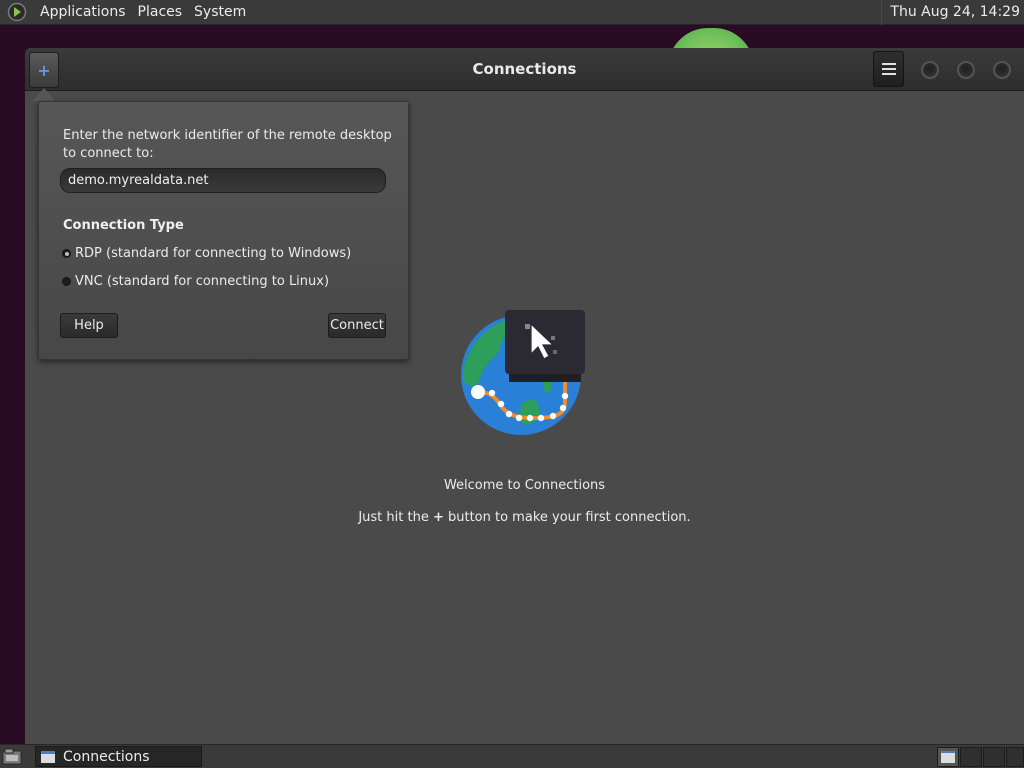 This screenshot has height=768, width=1024. Describe the element at coordinates (160, 12) in the screenshot. I see `menu-places: Places` at that location.